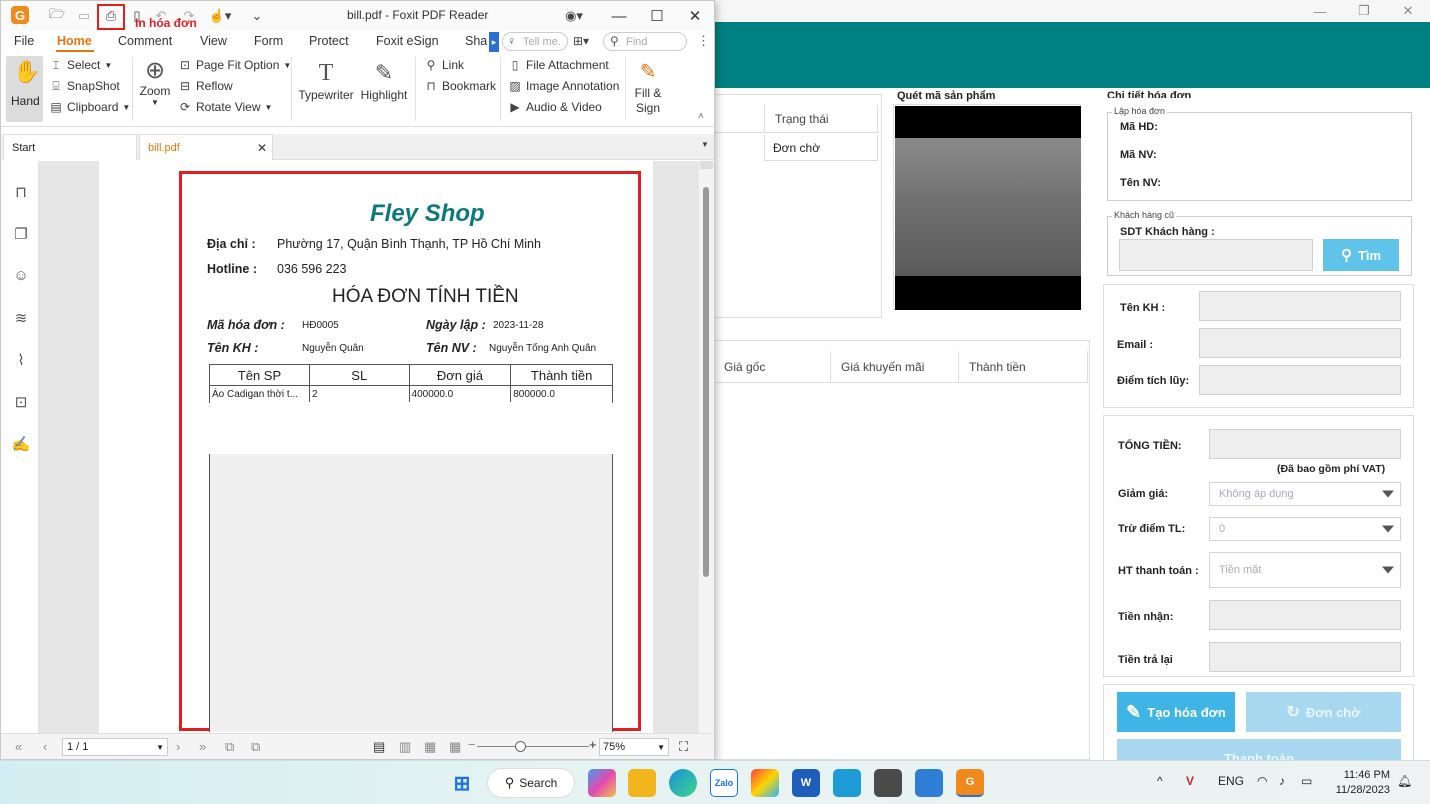  I want to click on bookmark-panel-icon: ⊓, so click(21, 193).